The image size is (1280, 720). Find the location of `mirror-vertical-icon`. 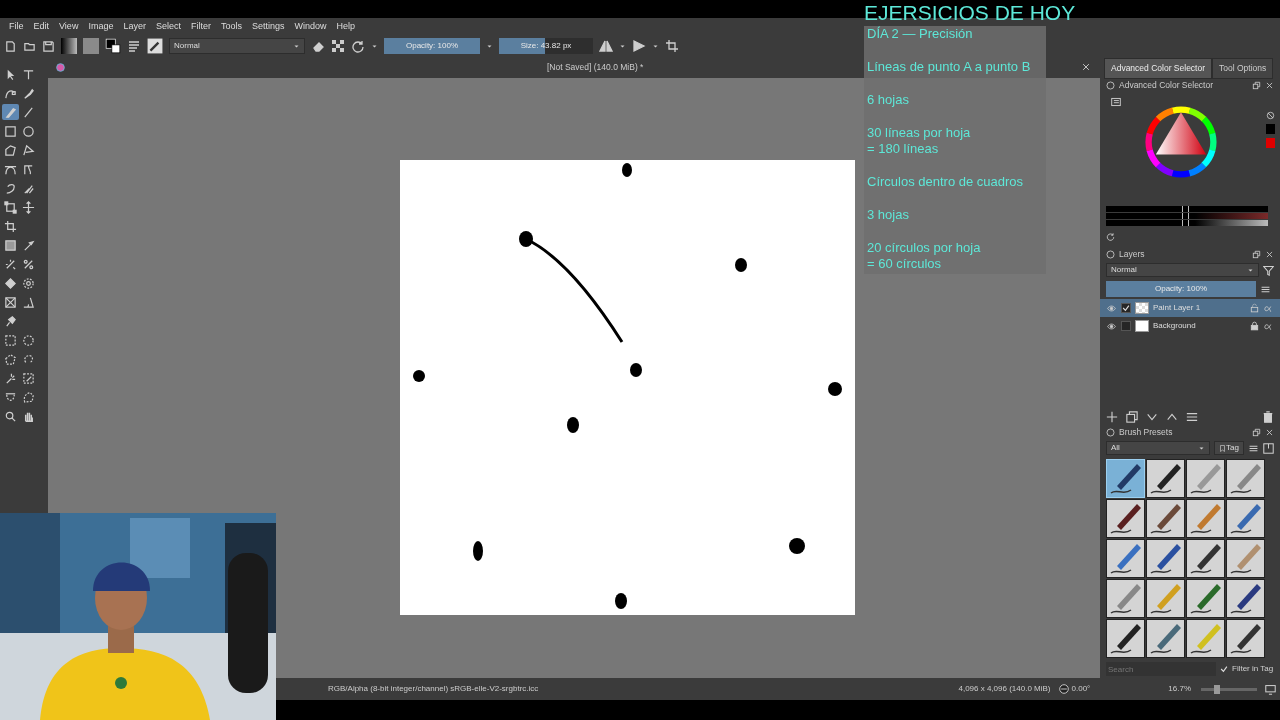

mirror-vertical-icon is located at coordinates (639, 46).